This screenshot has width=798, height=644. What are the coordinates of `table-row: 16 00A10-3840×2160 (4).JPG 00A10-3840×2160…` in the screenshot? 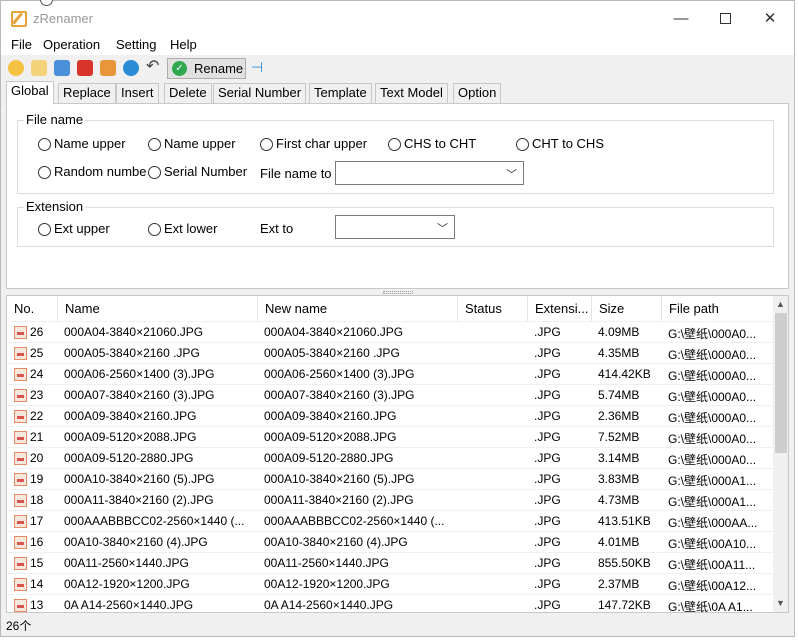 It's located at (390, 541).